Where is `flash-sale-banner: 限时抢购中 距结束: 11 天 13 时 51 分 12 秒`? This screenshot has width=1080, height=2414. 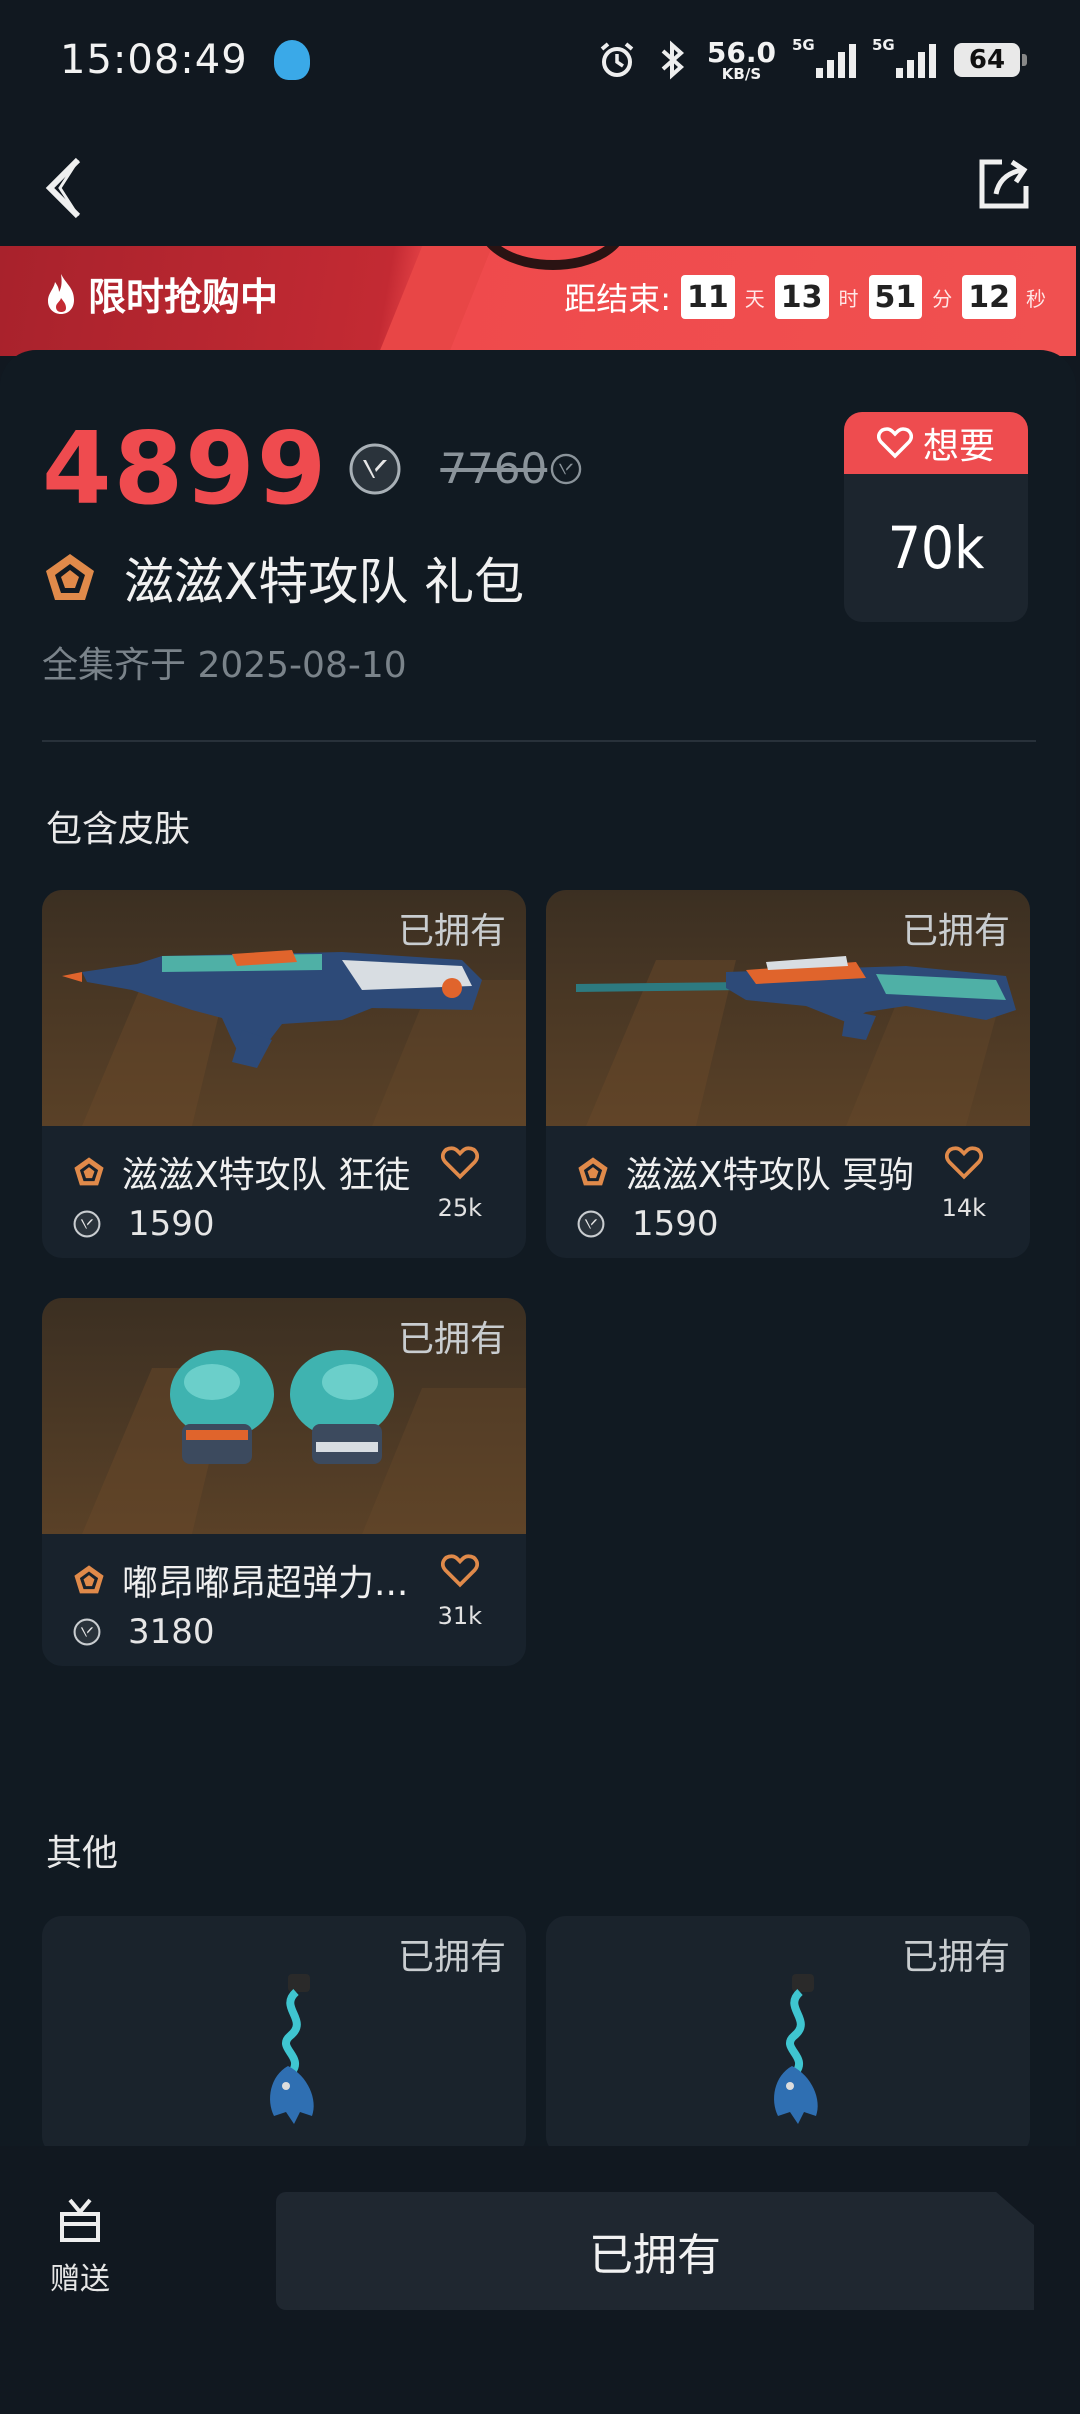 flash-sale-banner: 限时抢购中 距结束: 11 天 13 时 51 分 12 秒 is located at coordinates (538, 301).